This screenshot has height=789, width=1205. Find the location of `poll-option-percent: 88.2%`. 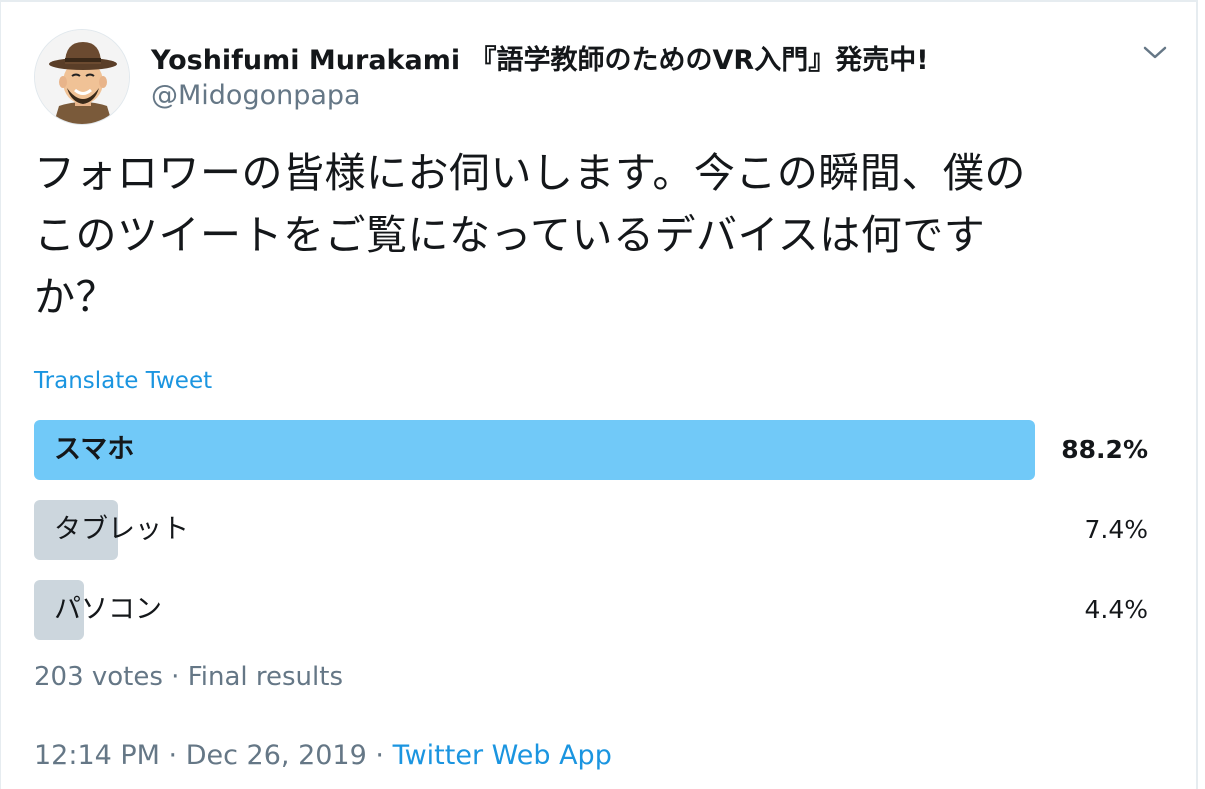

poll-option-percent: 88.2% is located at coordinates (1104, 449).